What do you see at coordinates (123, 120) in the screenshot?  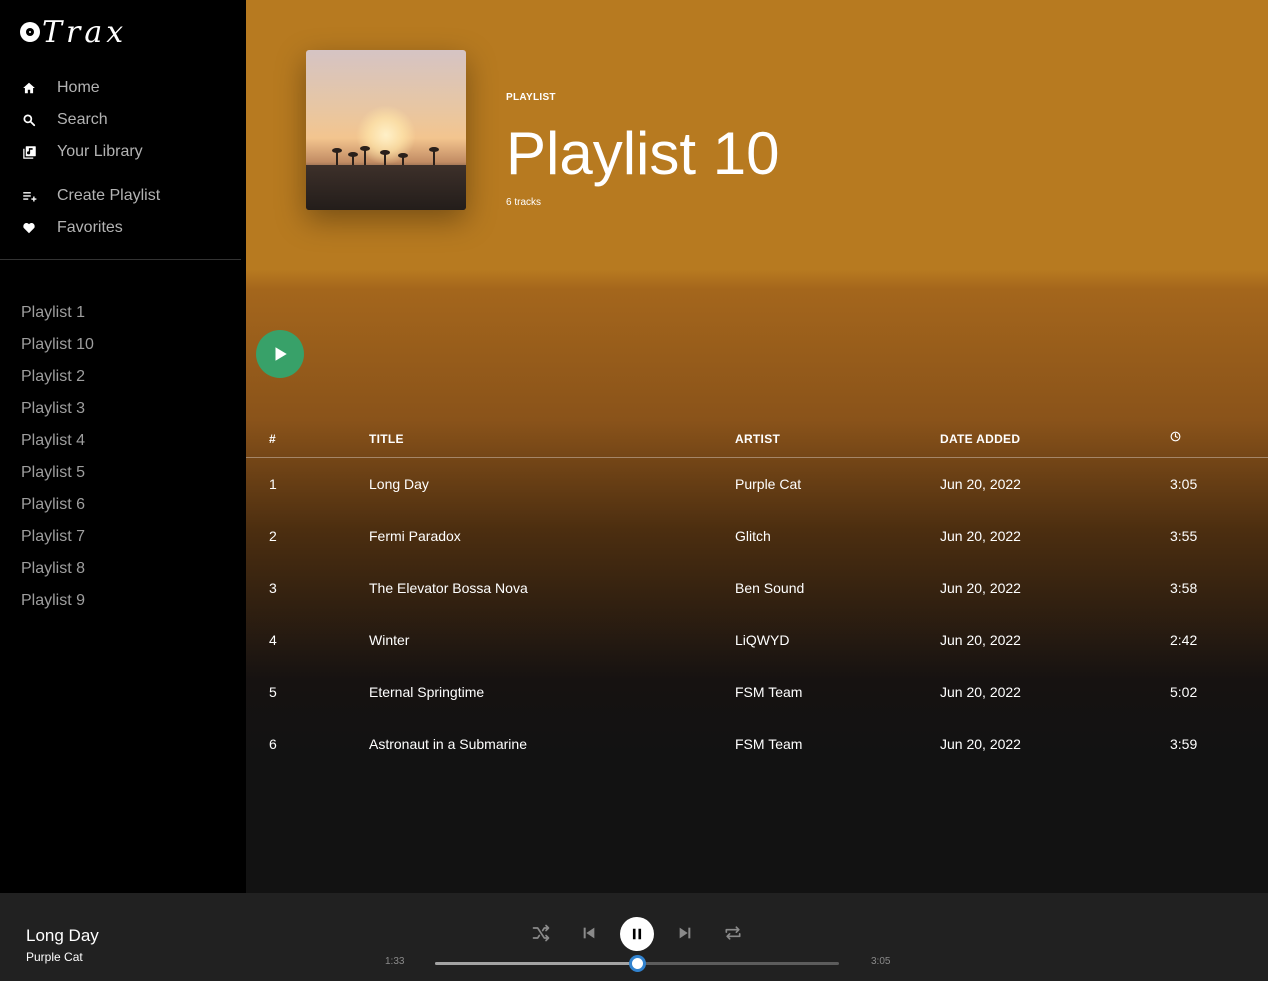 I see `sidebar-item-search: Search` at bounding box center [123, 120].